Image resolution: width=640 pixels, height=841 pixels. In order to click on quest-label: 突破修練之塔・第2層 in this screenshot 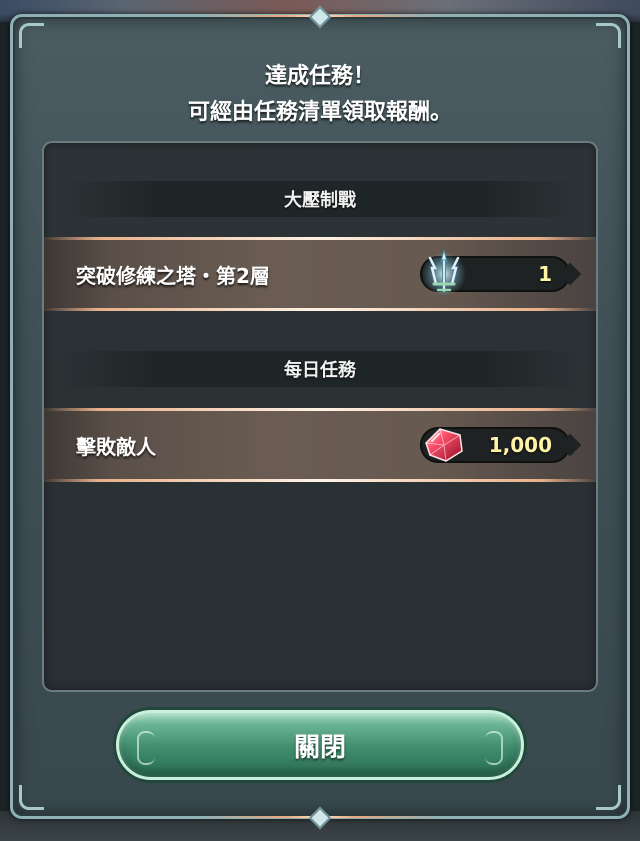, I will do `click(173, 275)`.